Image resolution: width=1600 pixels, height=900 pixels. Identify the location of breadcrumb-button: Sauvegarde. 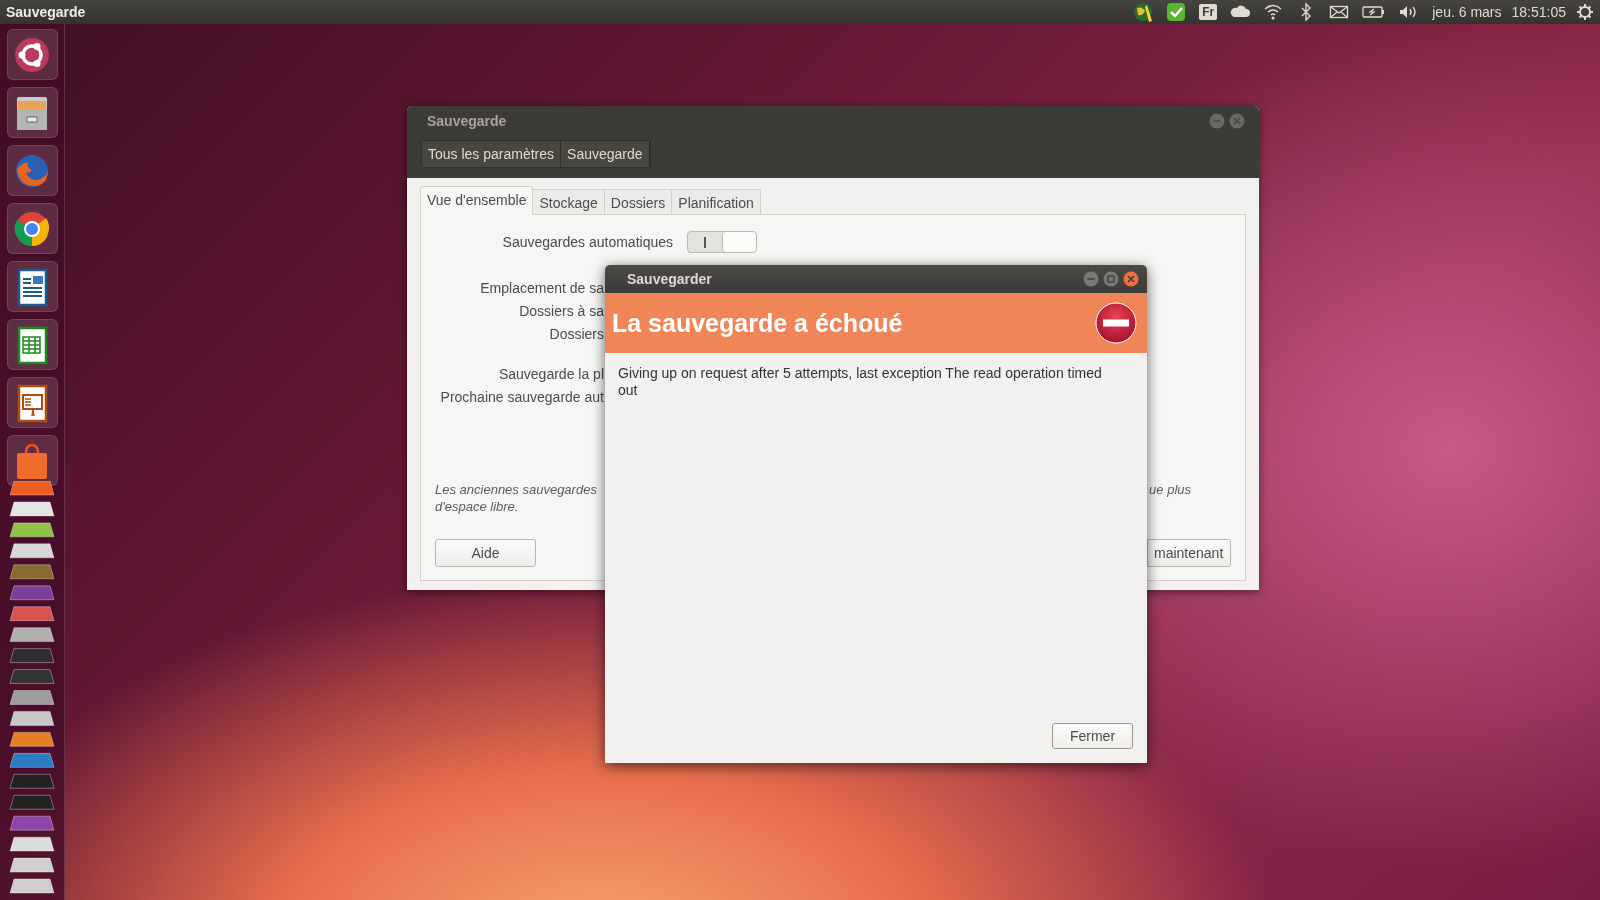
(605, 154).